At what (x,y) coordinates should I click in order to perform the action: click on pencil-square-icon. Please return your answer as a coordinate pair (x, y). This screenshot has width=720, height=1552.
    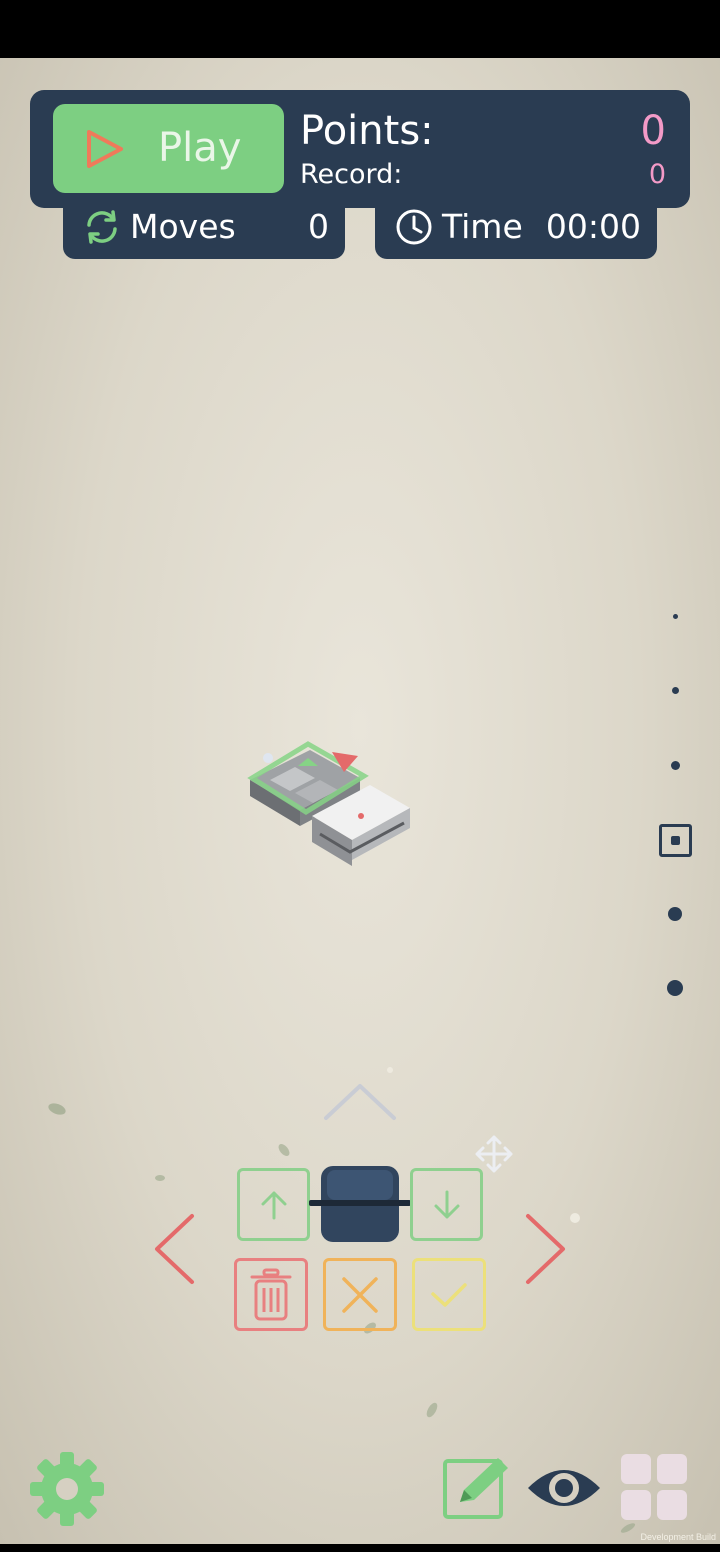
    Looking at the image, I should click on (477, 1487).